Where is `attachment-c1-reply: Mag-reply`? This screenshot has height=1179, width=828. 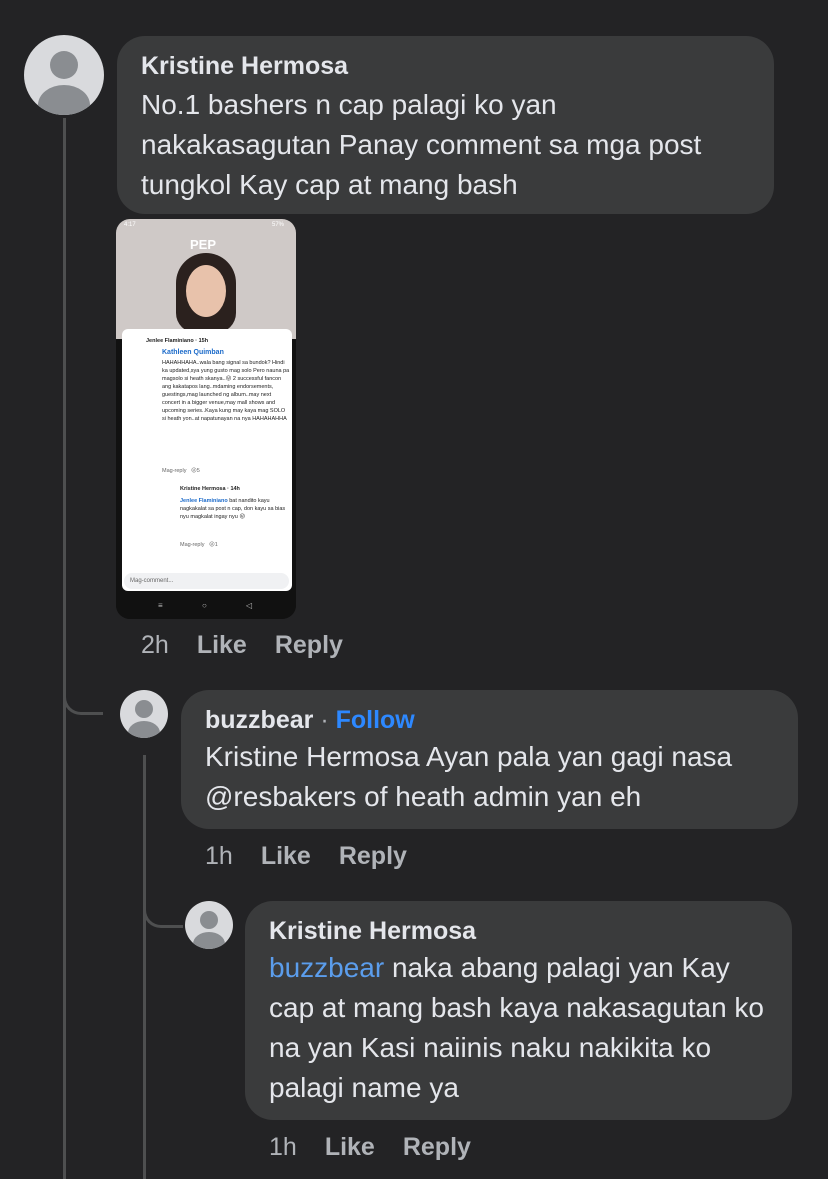 attachment-c1-reply: Mag-reply is located at coordinates (174, 471).